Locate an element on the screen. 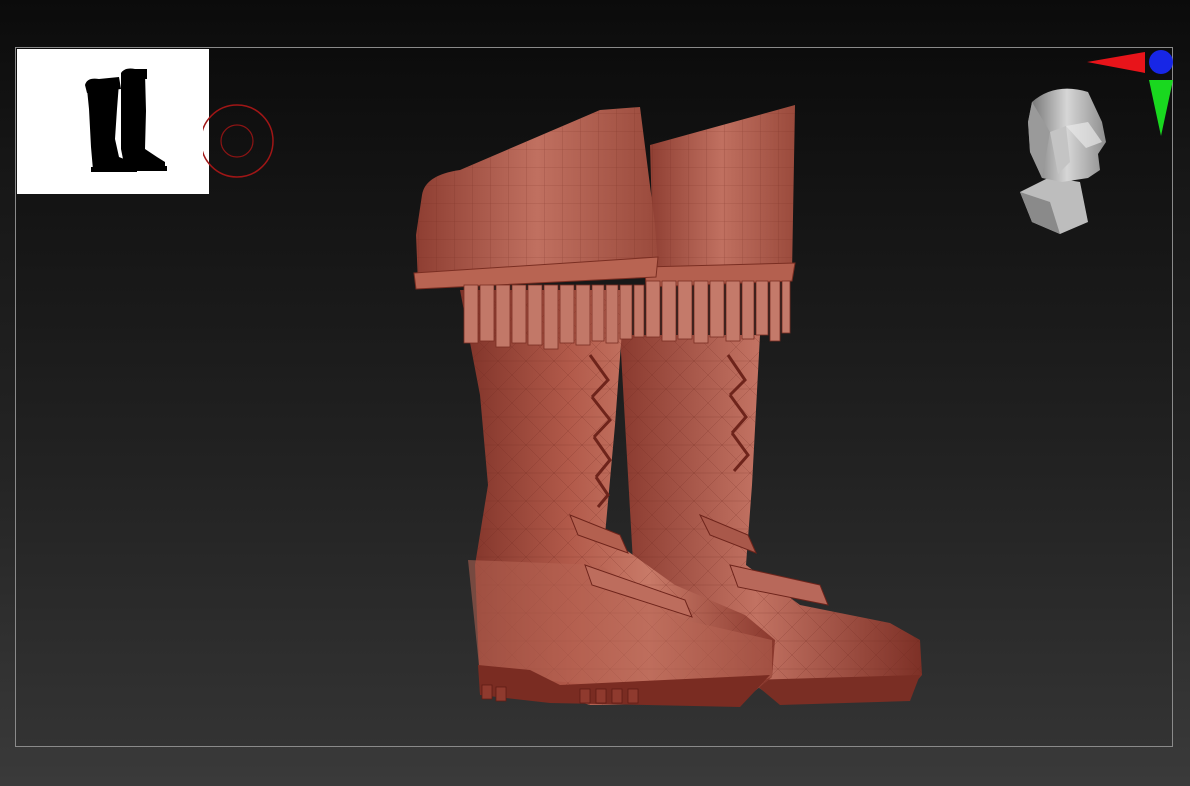  brush-circle-icon is located at coordinates (237, 141).